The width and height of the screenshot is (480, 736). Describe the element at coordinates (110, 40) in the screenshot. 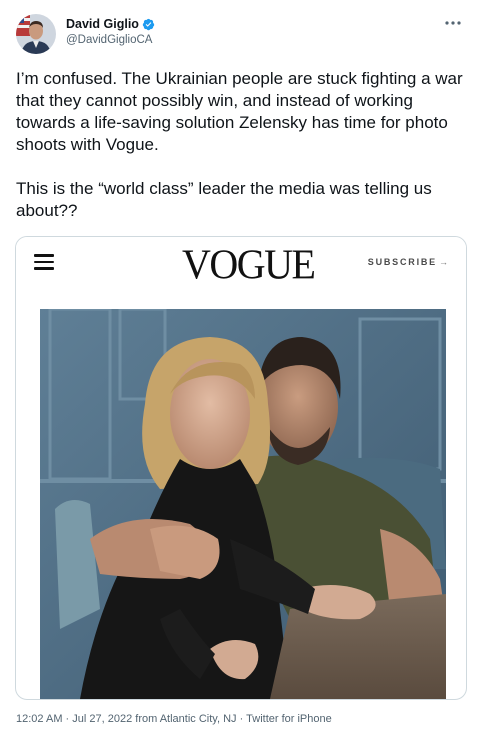

I see `user-handle: @DavidGiglioCA` at that location.